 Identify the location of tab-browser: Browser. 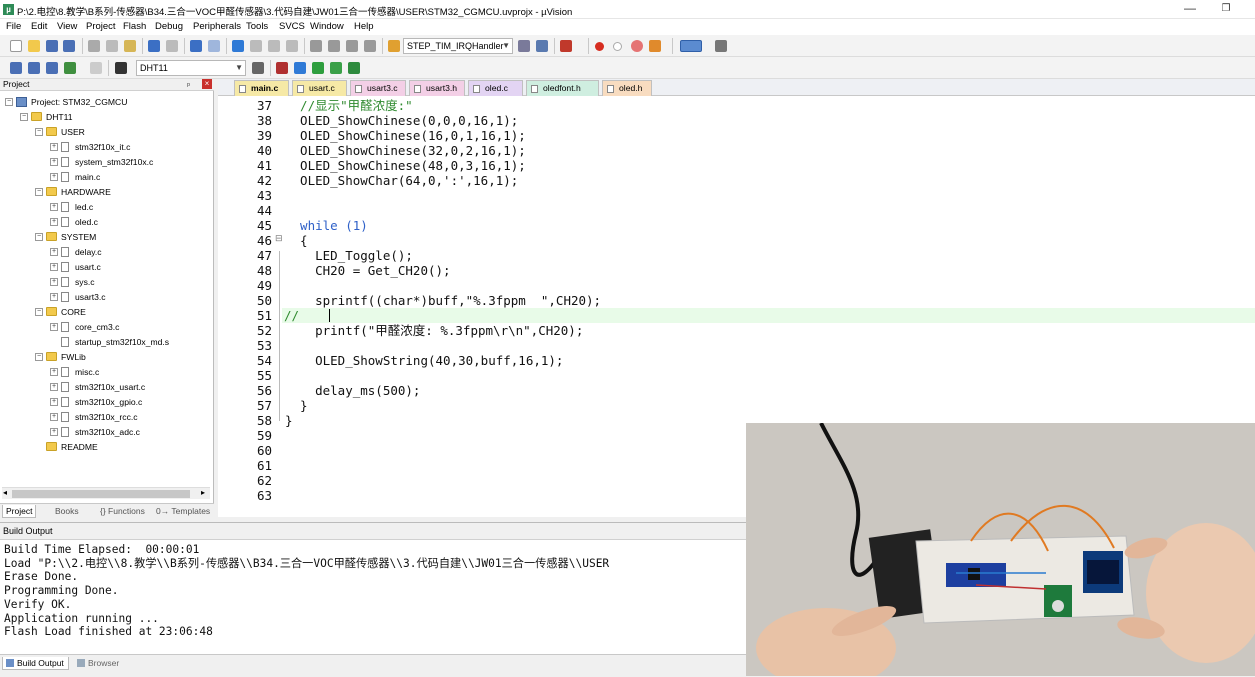
(98, 663).